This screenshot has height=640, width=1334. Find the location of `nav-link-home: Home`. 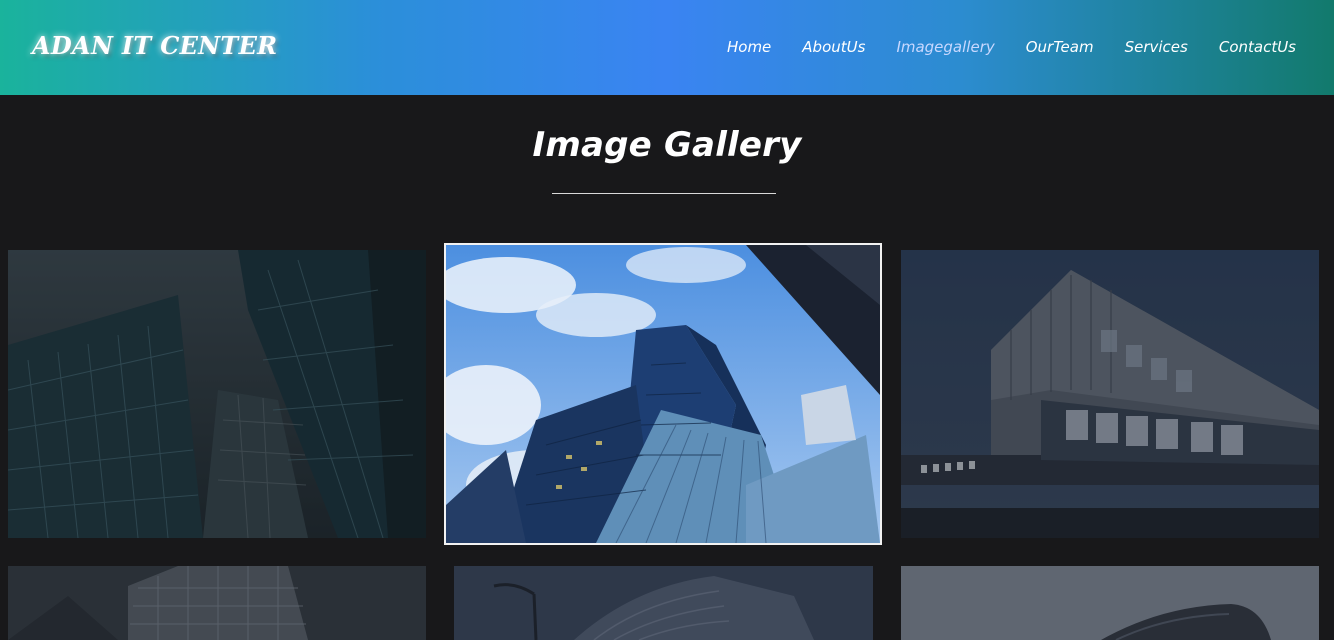

nav-link-home: Home is located at coordinates (749, 47).